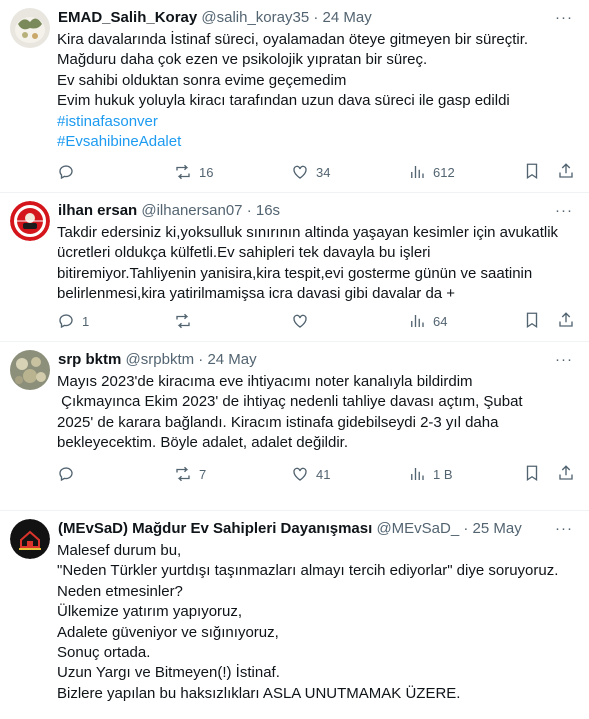 The image size is (589, 719). Describe the element at coordinates (168, 673) in the screenshot. I see `tweet-line: Uzun Yargı ve Bitmeyen(!) İstinaf.` at that location.